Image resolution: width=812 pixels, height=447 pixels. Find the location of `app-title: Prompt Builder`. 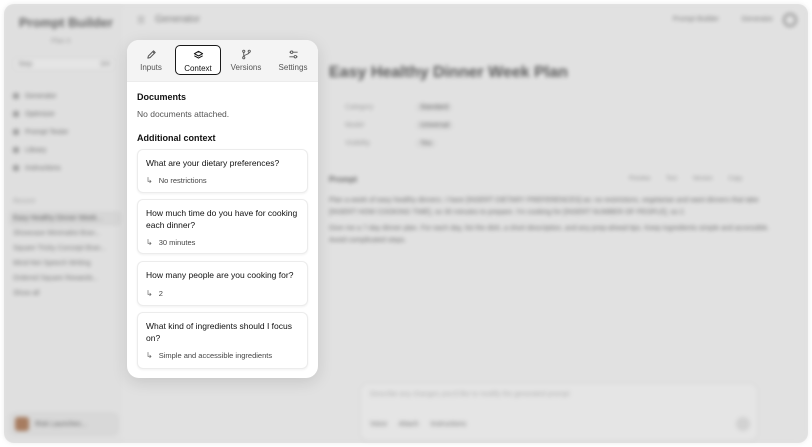

app-title: Prompt Builder is located at coordinates (66, 22).